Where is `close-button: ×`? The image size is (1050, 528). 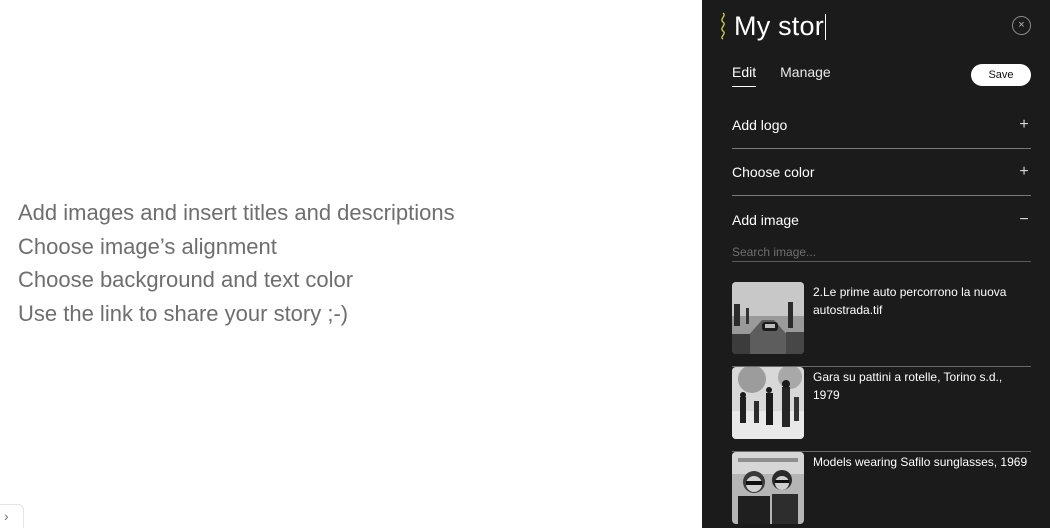
close-button: × is located at coordinates (1021, 25).